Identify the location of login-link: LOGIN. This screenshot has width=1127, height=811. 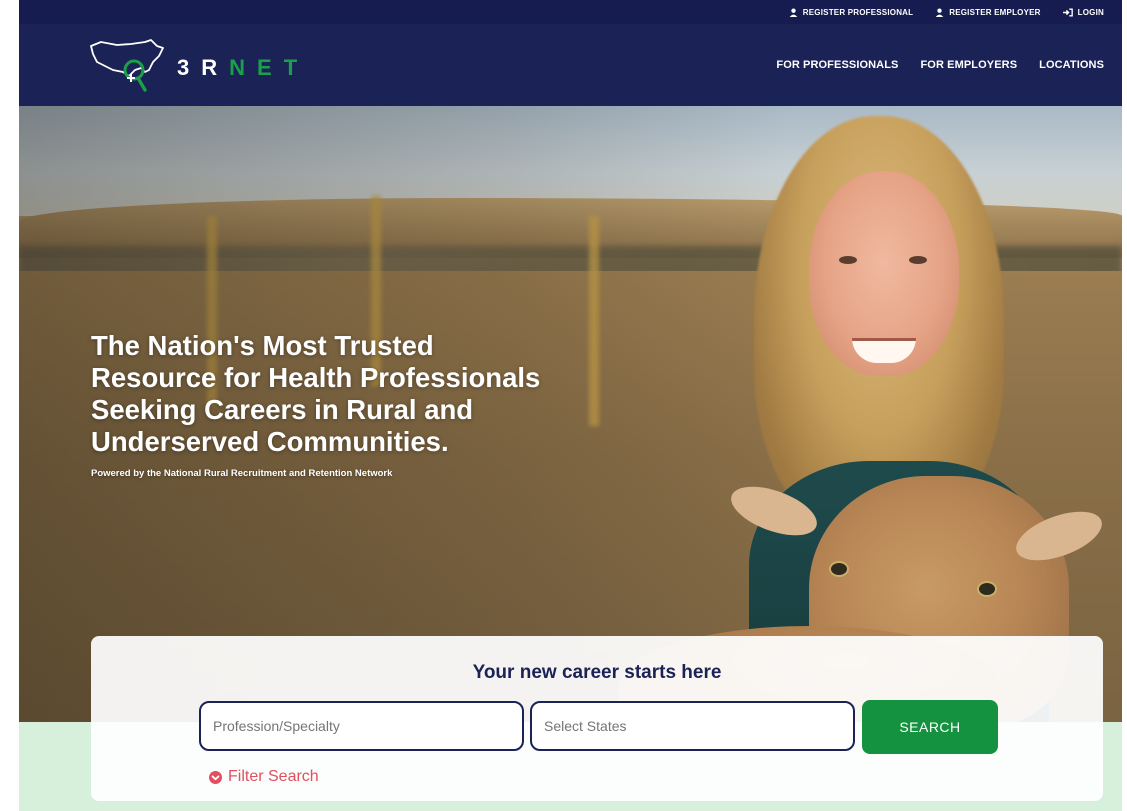
(1083, 12).